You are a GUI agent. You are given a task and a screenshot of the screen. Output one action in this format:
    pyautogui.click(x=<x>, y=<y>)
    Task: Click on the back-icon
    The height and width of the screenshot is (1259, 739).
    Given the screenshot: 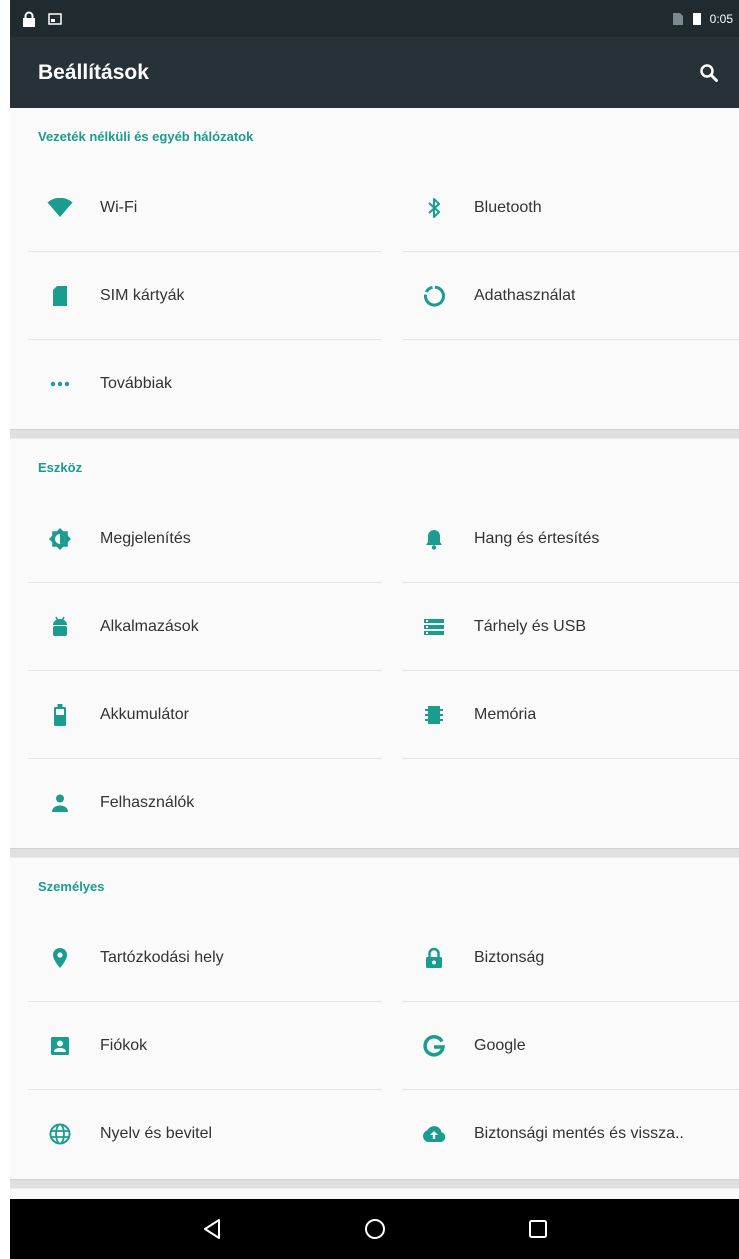 What is the action you would take?
    pyautogui.click(x=211, y=1229)
    